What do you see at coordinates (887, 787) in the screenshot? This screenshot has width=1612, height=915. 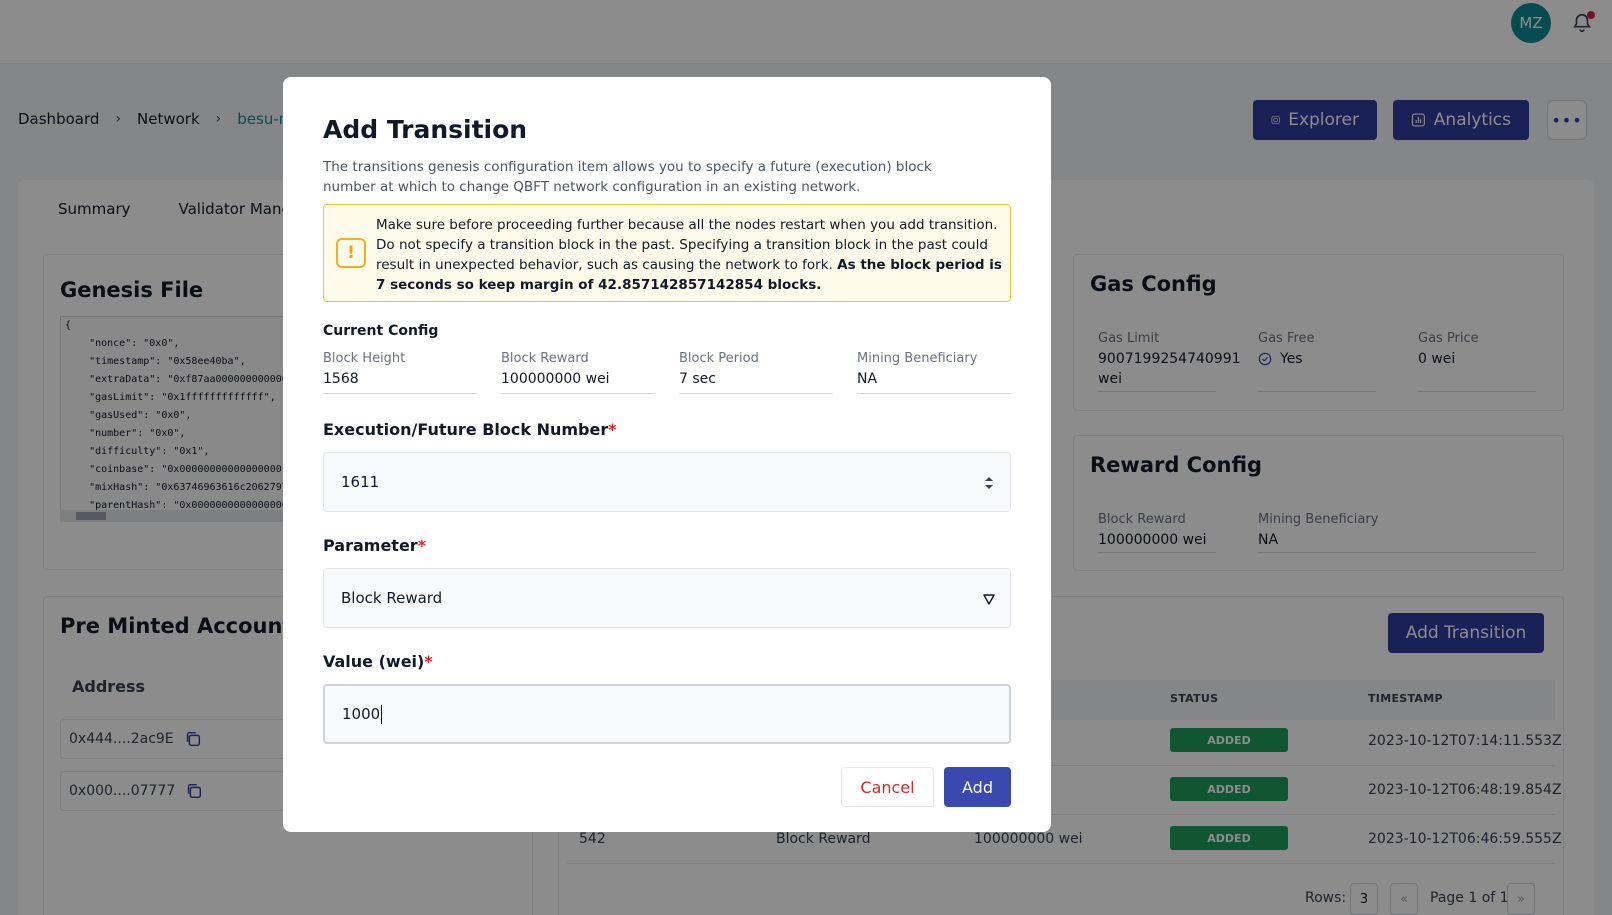 I see `cancel-button: Cancel` at bounding box center [887, 787].